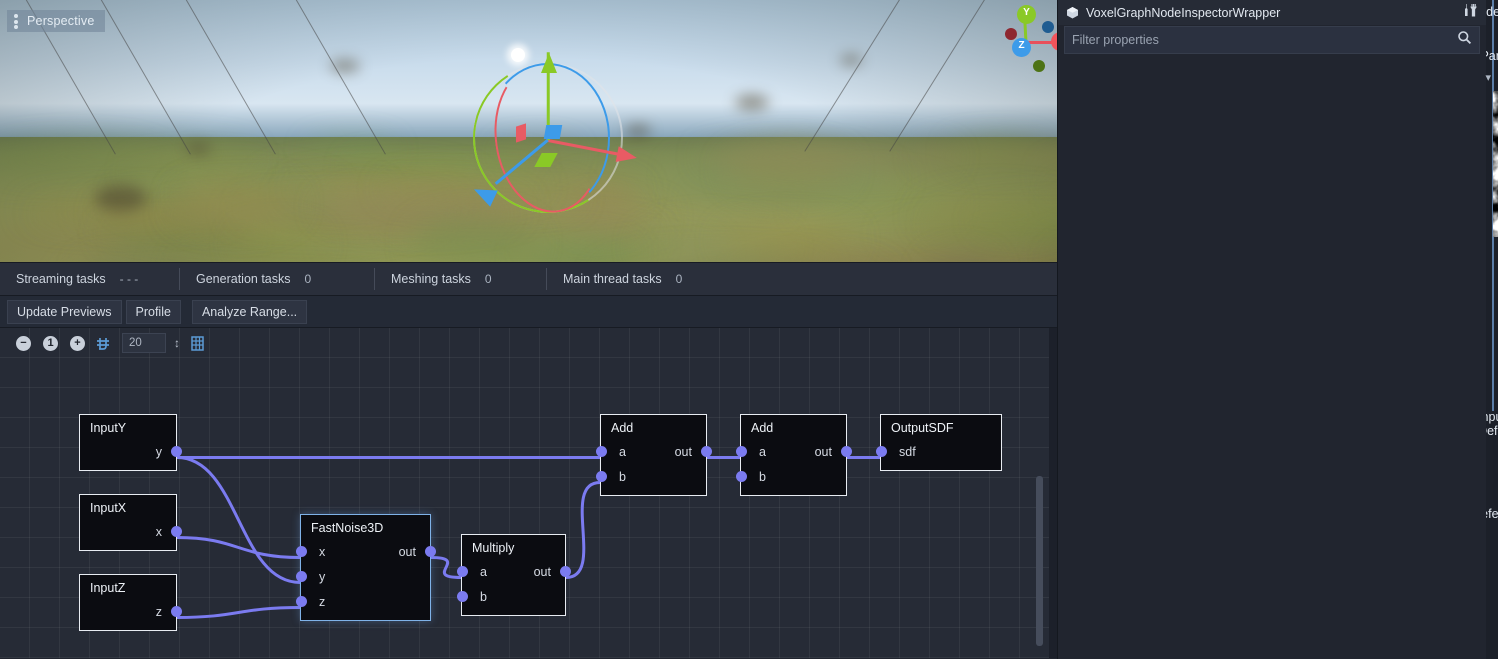 The image size is (1498, 659). What do you see at coordinates (528, 343) in the screenshot?
I see `graph-zoom-toolbar: − 1 + 20 ↕` at bounding box center [528, 343].